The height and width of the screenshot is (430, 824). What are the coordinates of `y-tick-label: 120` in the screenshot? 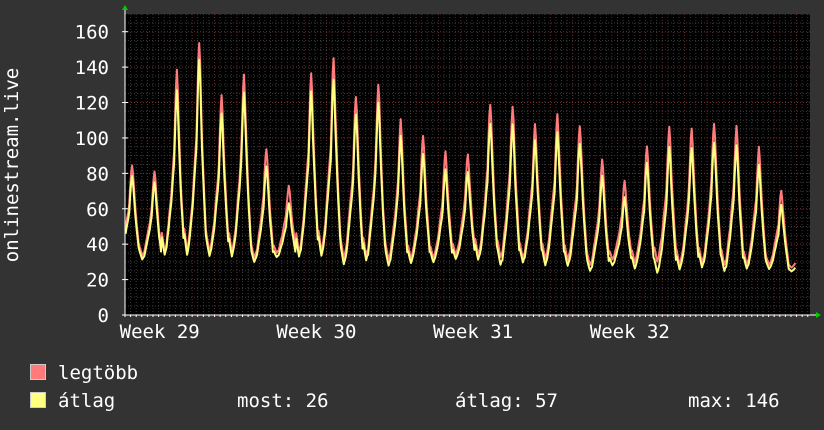 It's located at (92, 104).